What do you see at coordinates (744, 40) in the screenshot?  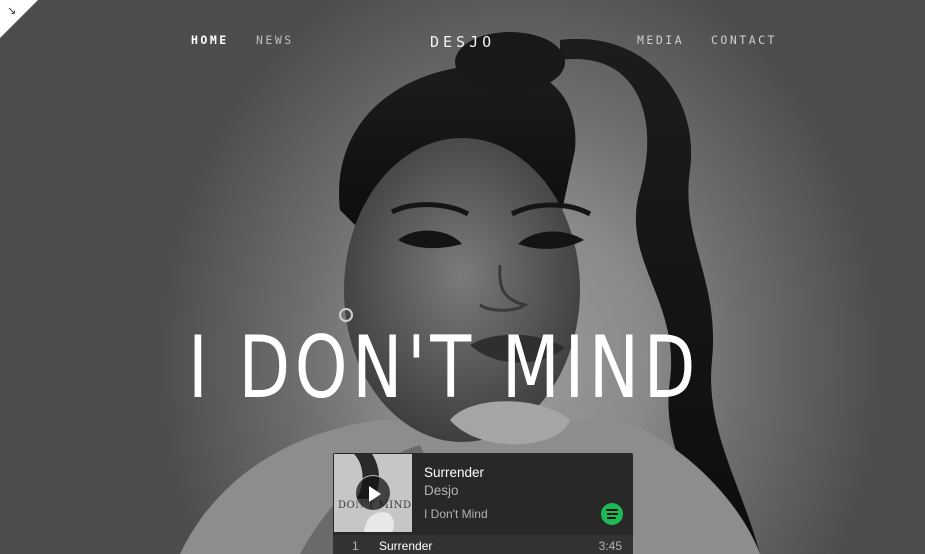 I see `nav-contact-link: CONTACT` at bounding box center [744, 40].